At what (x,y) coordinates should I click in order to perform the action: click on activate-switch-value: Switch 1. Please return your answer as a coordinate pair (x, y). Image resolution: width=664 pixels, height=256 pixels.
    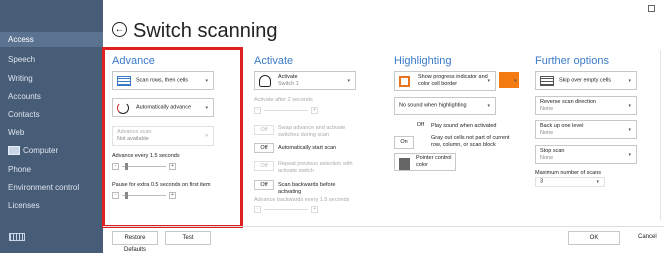
    Looking at the image, I should click on (288, 83).